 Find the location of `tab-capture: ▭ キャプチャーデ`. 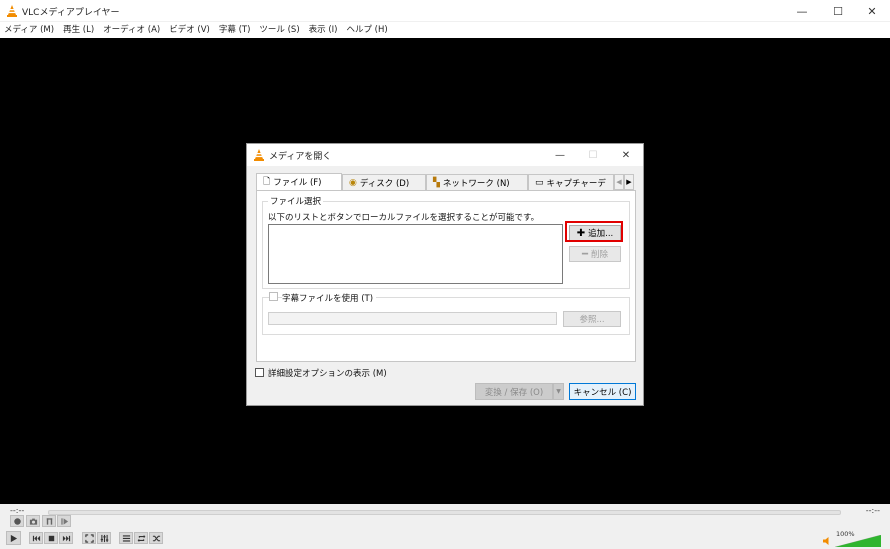

tab-capture: ▭ キャプチャーデ is located at coordinates (571, 182).